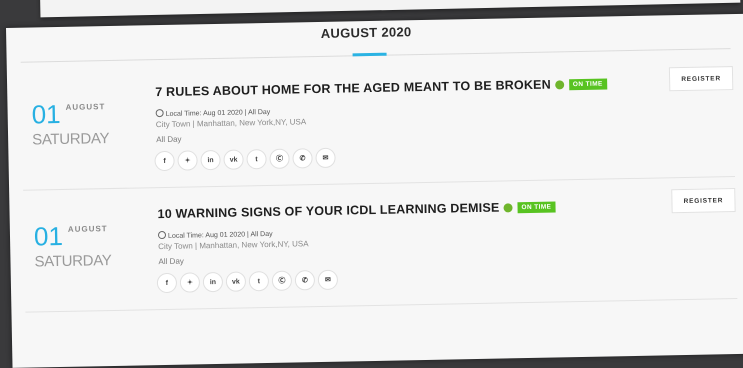 This screenshot has height=368, width=743. I want to click on month-active-underline, so click(369, 54).